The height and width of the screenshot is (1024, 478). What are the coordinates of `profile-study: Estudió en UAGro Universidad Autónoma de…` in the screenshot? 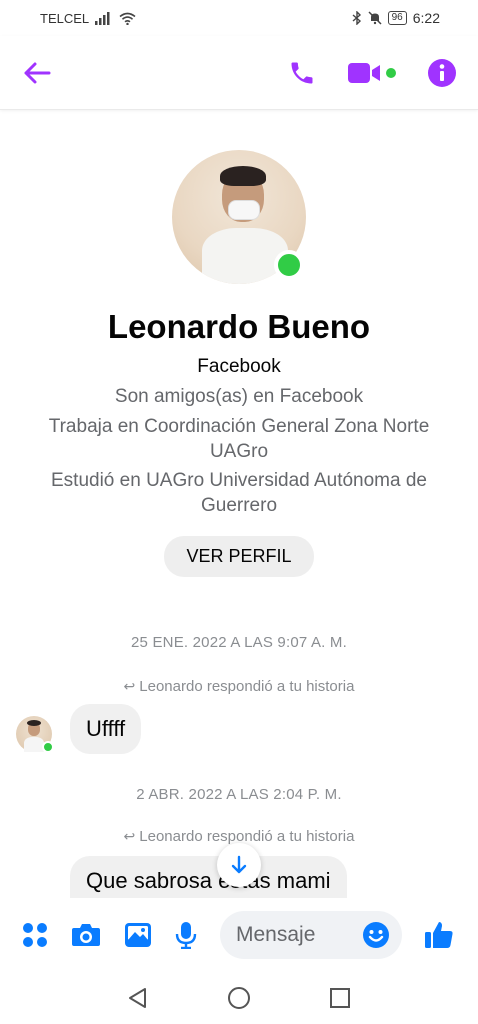 It's located at (239, 493).